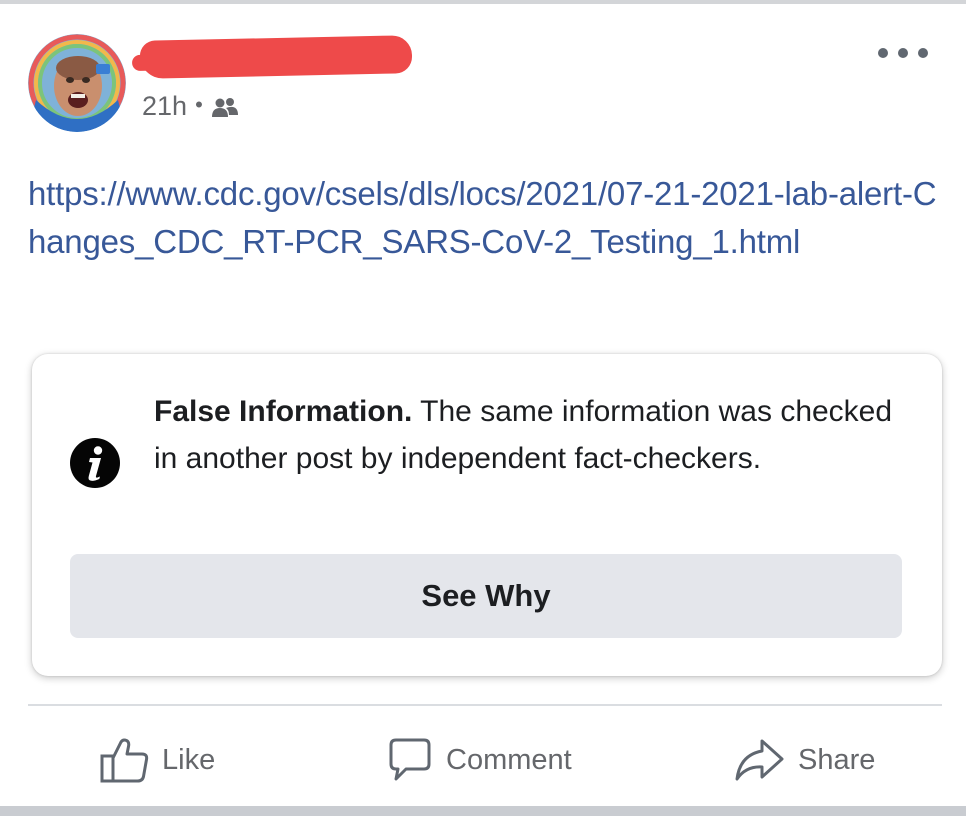  What do you see at coordinates (483, 811) in the screenshot?
I see `bottom-border` at bounding box center [483, 811].